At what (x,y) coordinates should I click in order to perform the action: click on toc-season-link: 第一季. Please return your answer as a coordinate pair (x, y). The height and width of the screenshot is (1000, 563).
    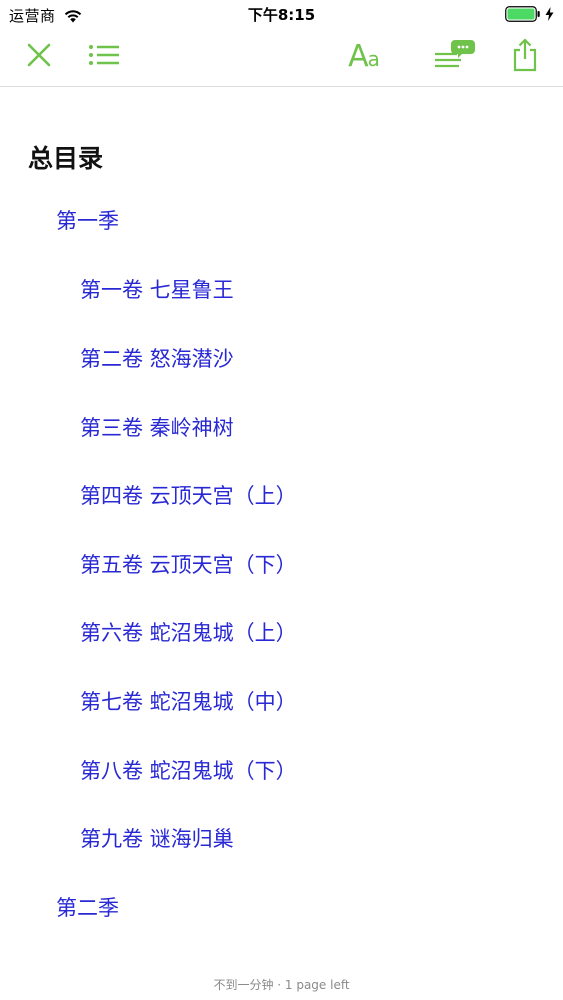
    Looking at the image, I should click on (87, 220).